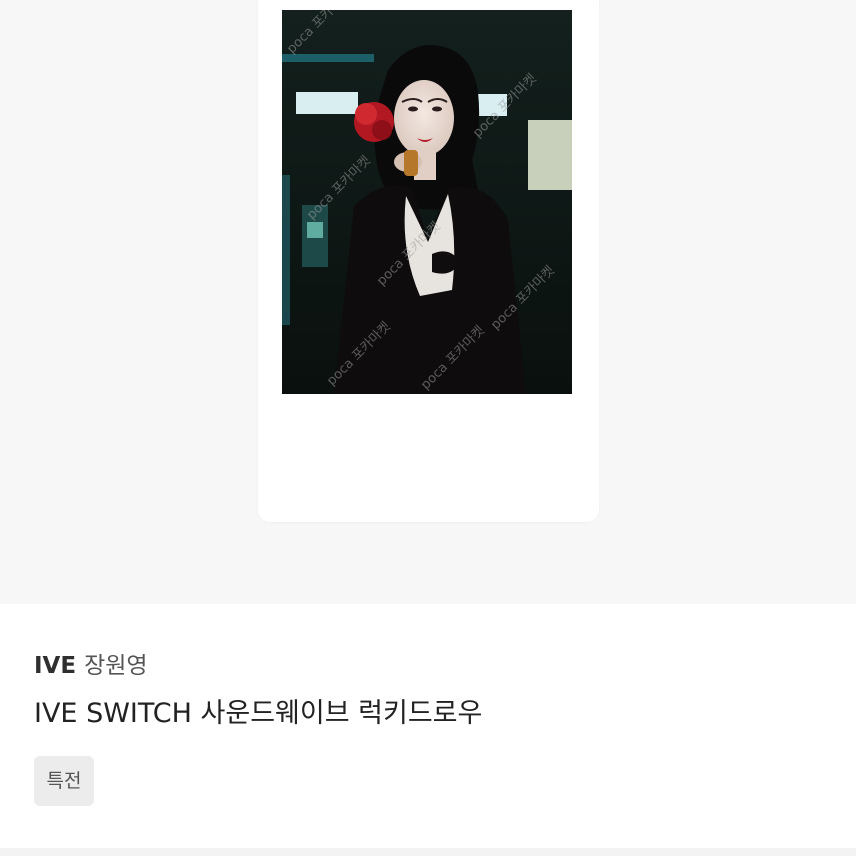 This screenshot has width=856, height=856. I want to click on product-info: IVE 장원영 IVE SWITCH 사운드웨이브 럭키드로우, so click(429, 691).